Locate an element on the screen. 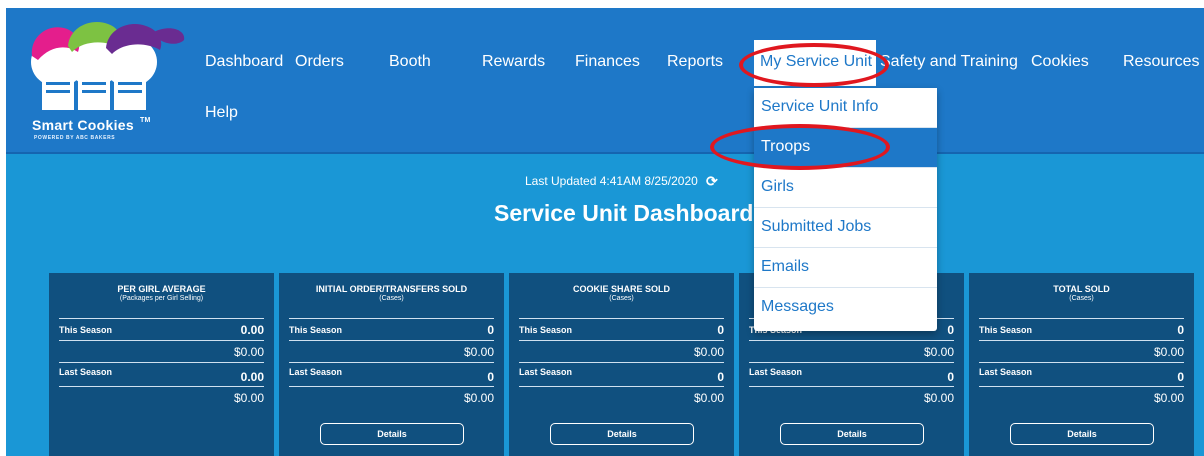 This screenshot has width=1204, height=456. last-season-value: 0.00 is located at coordinates (252, 377).